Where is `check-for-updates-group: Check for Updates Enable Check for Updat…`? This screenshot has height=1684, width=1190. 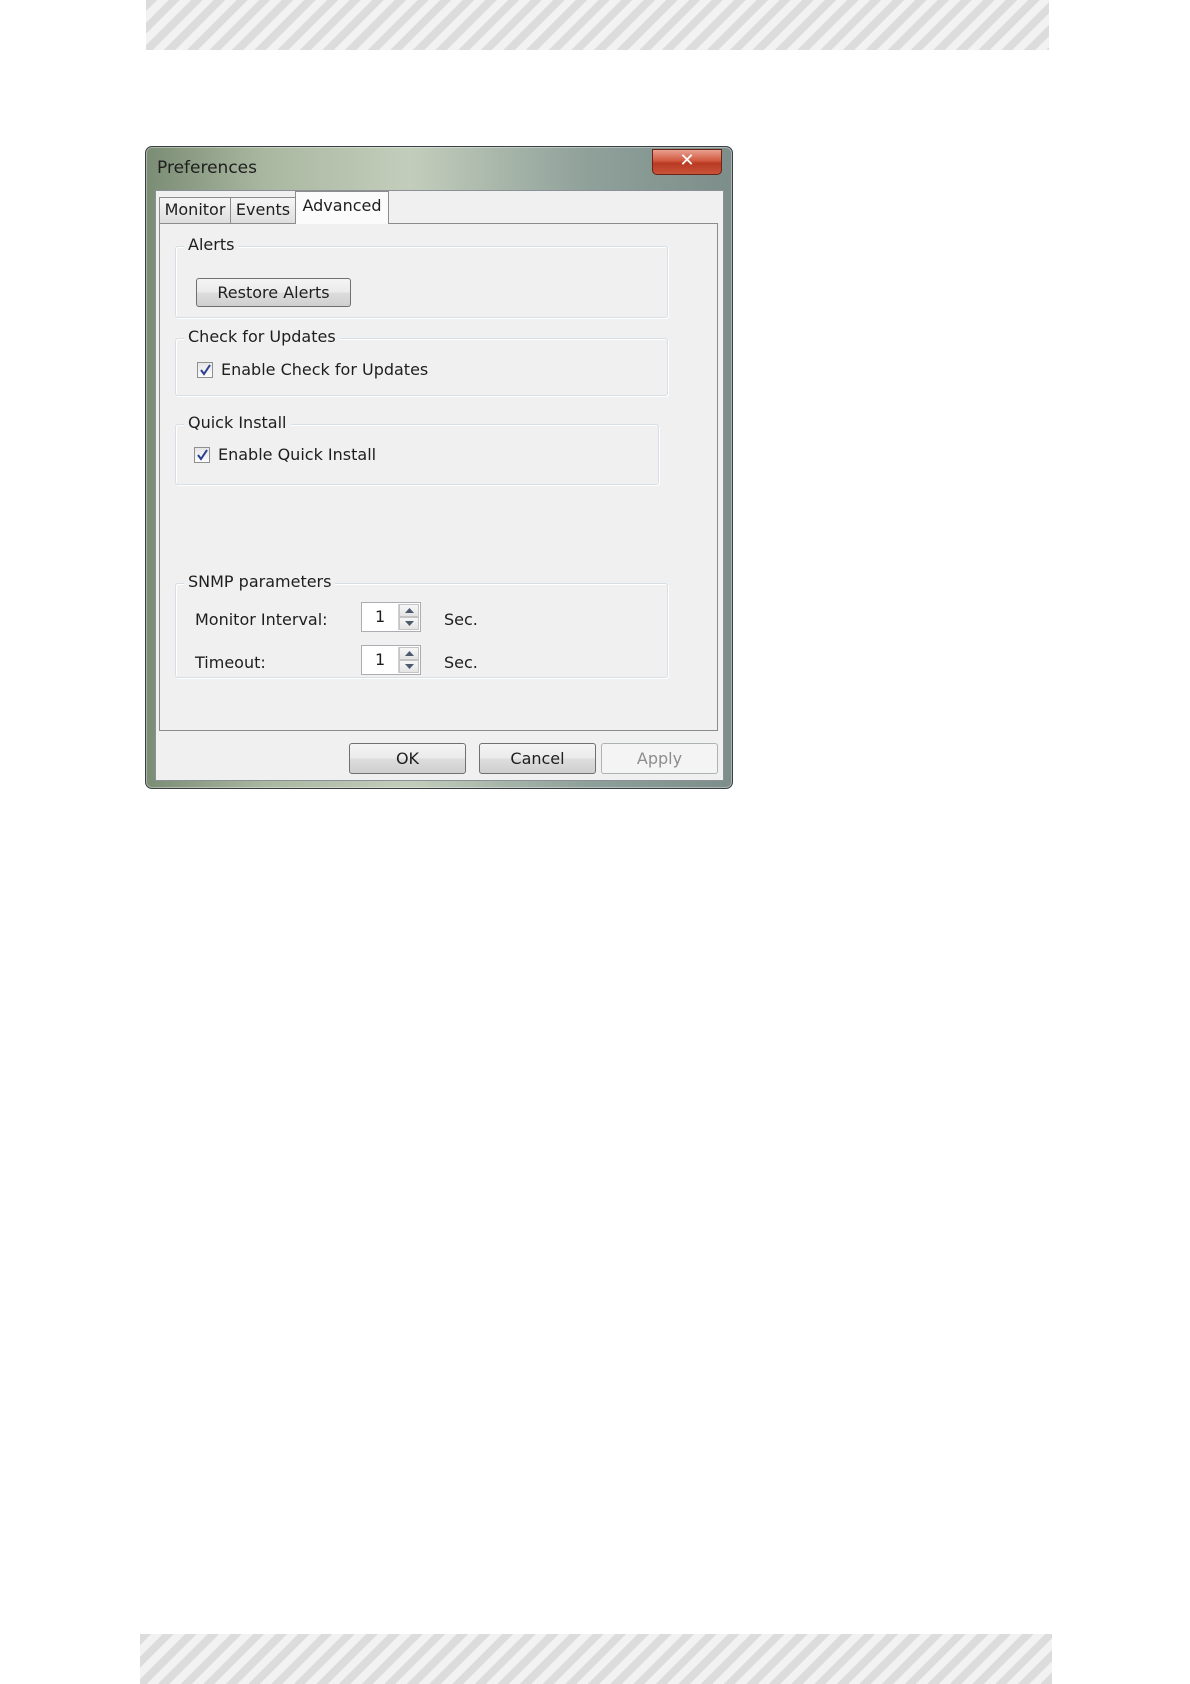
check-for-updates-group: Check for Updates Enable Check for Updat… is located at coordinates (421, 361).